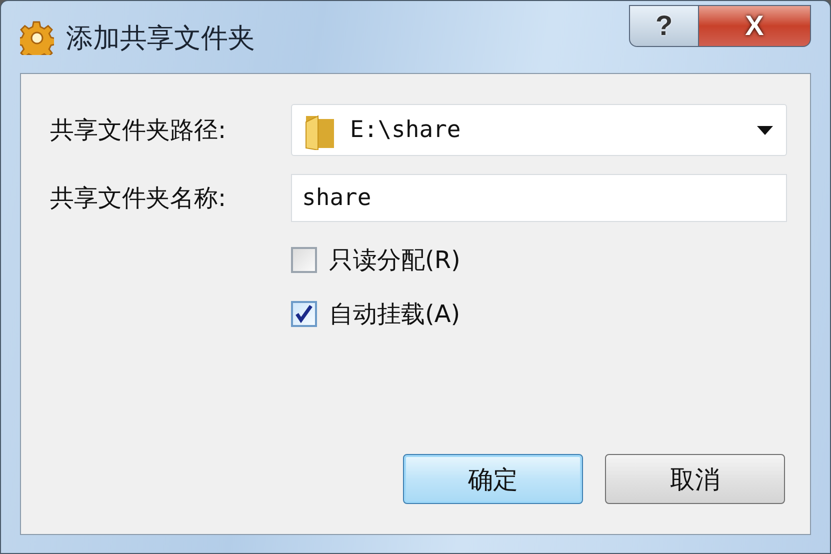 The image size is (831, 554). I want to click on close-button: X, so click(755, 26).